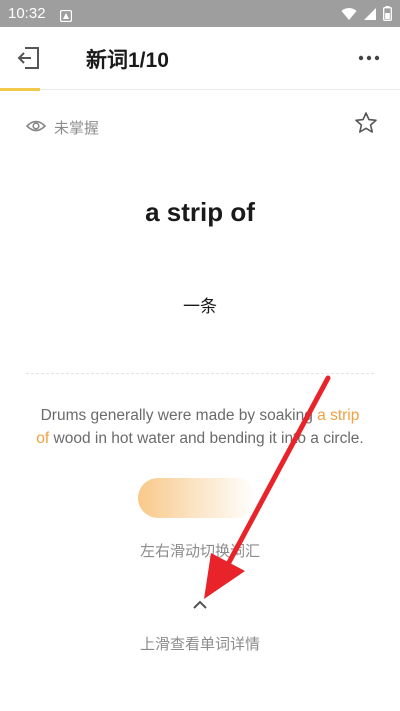  What do you see at coordinates (200, 89) in the screenshot?
I see `progress-track` at bounding box center [200, 89].